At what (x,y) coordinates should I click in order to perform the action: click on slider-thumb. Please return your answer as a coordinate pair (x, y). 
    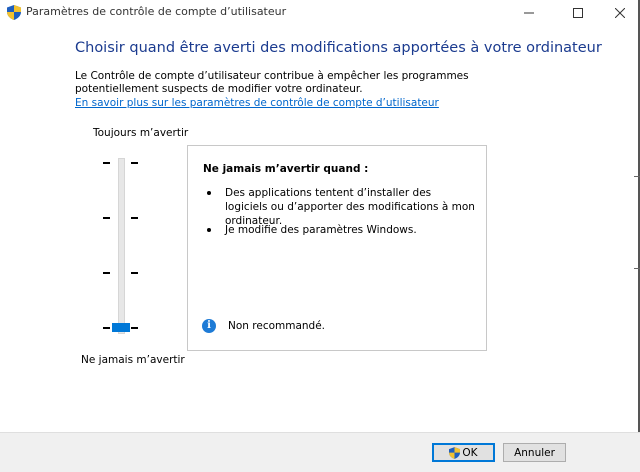
    Looking at the image, I should click on (121, 327).